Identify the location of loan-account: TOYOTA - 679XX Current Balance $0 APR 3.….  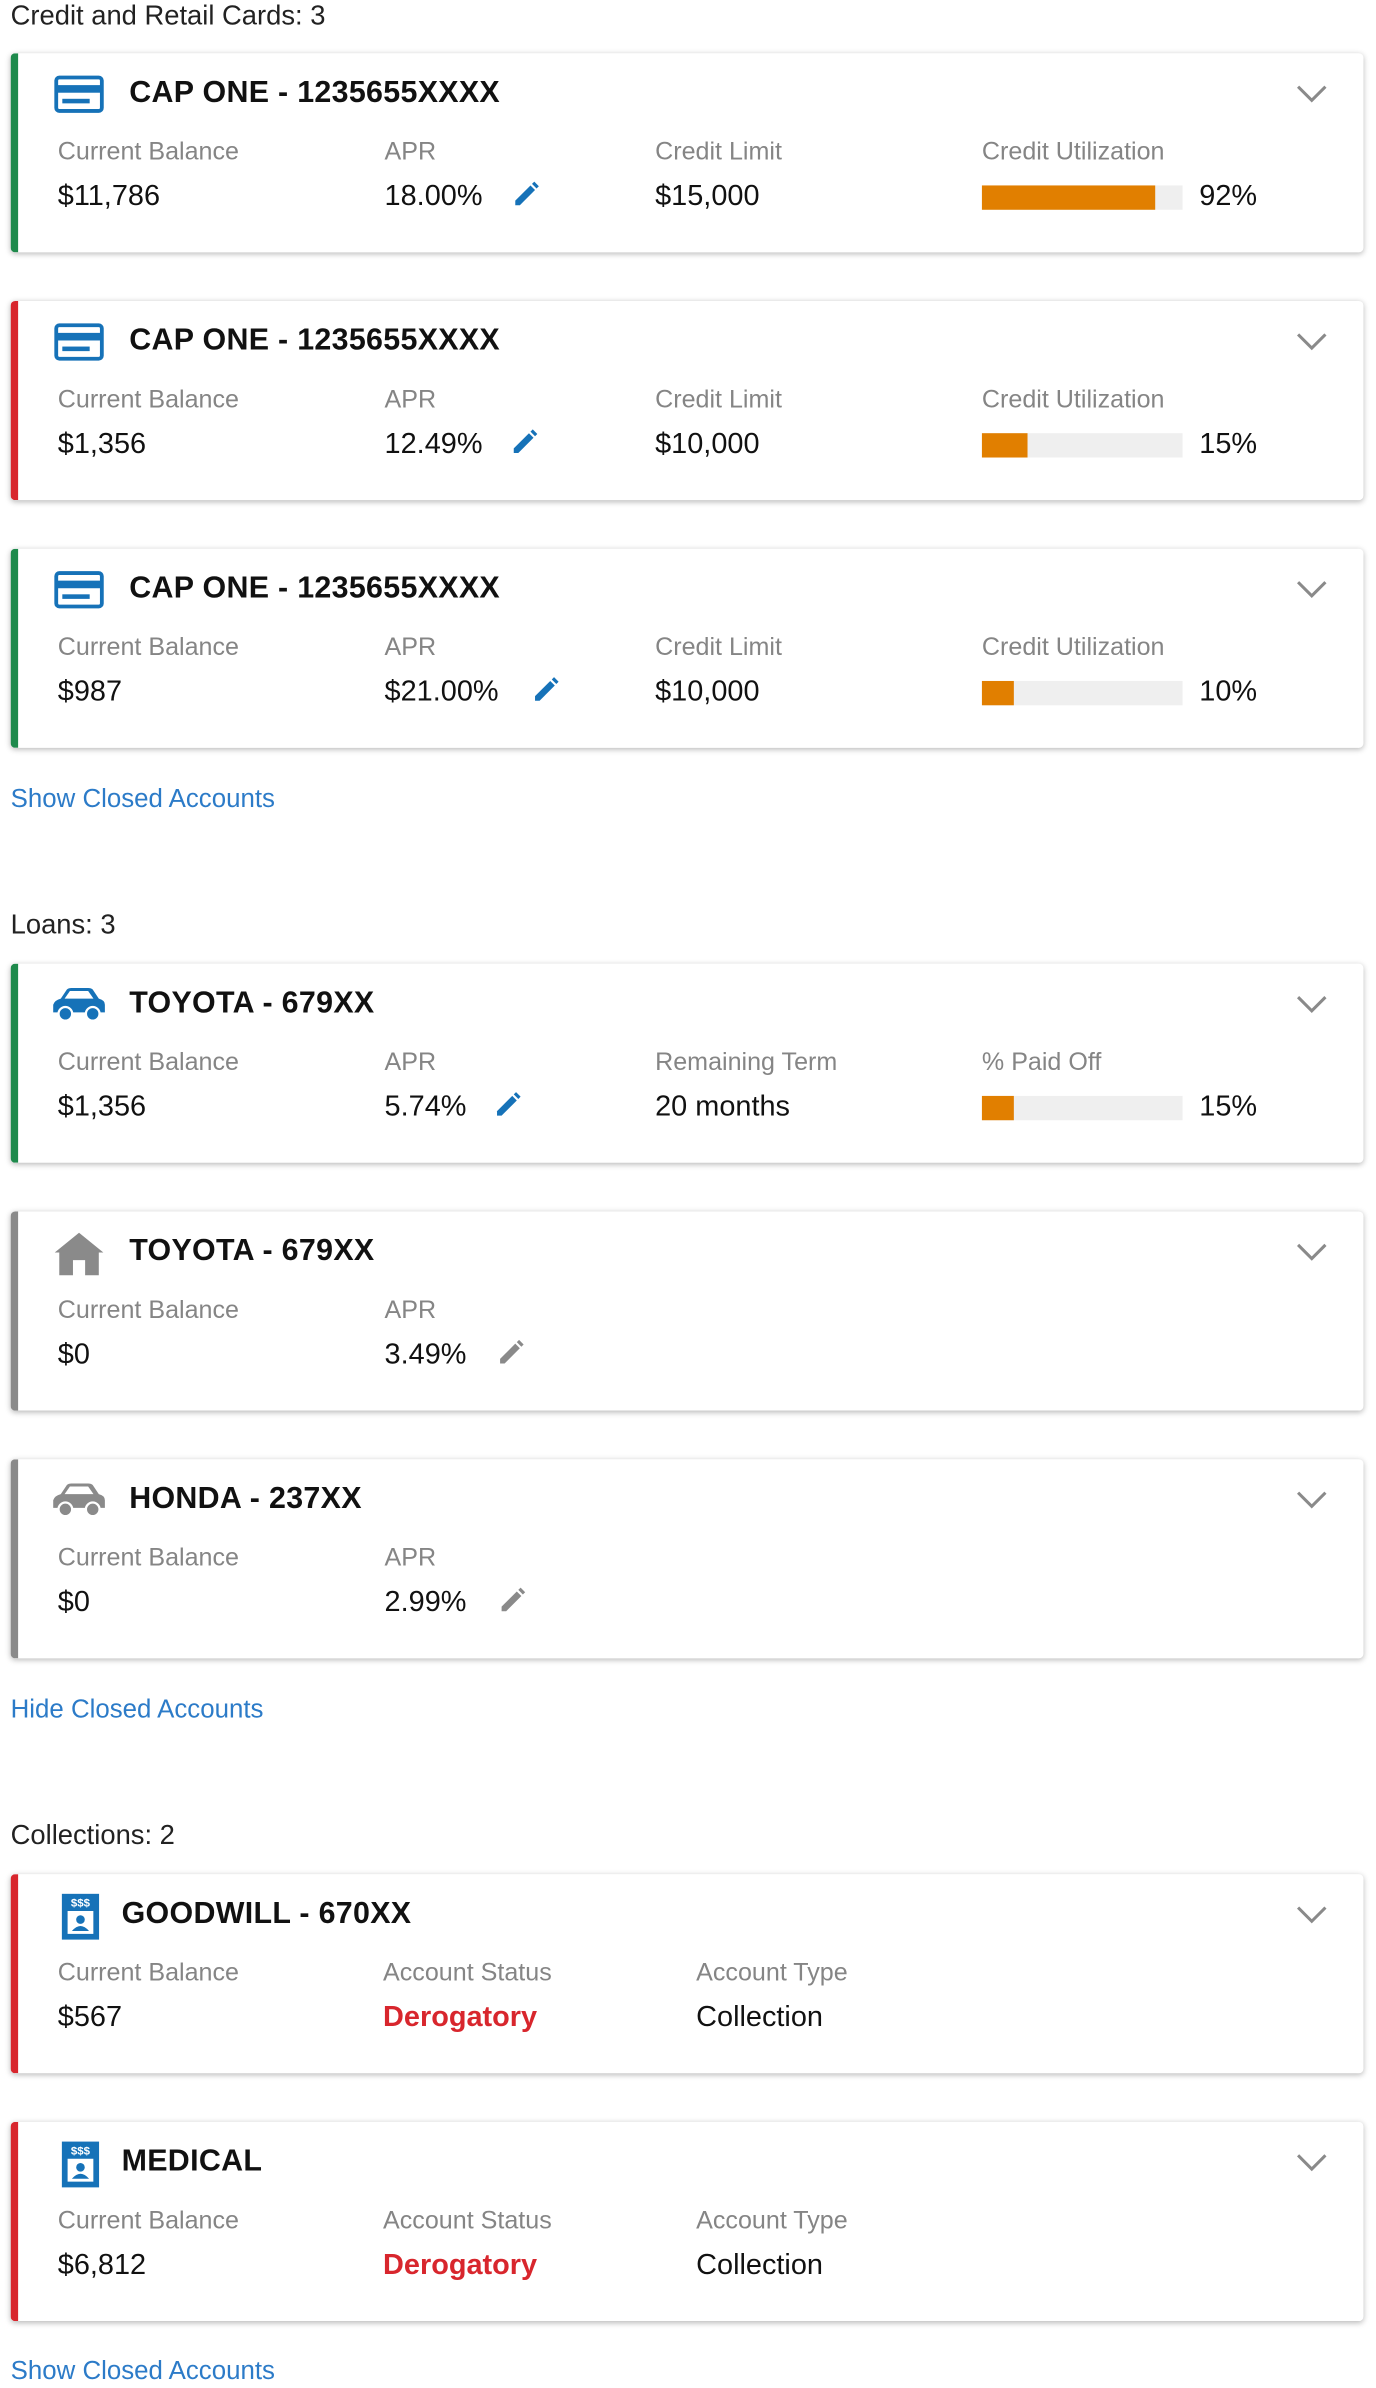
(687, 1311).